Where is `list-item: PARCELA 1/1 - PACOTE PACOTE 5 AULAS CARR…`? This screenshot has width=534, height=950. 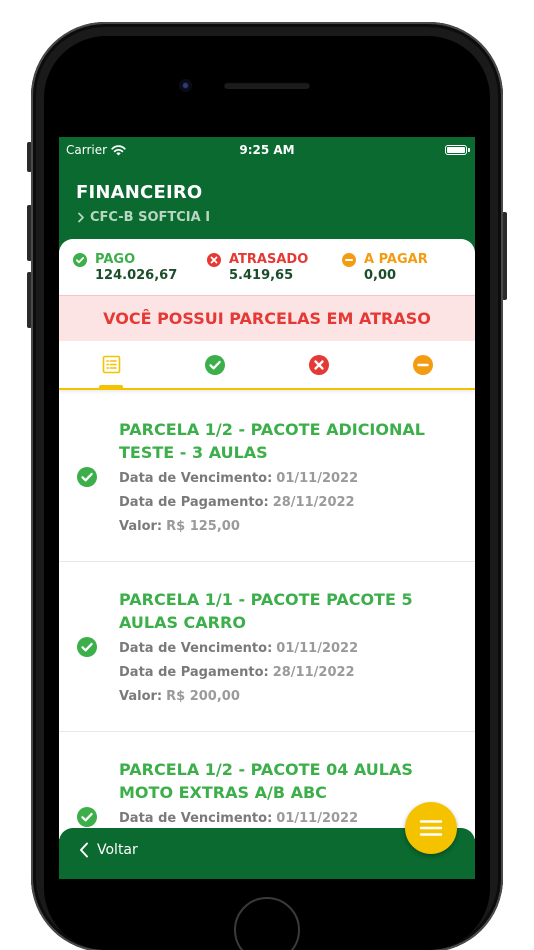 list-item: PARCELA 1/1 - PACOTE PACOTE 5 AULAS CARR… is located at coordinates (267, 647).